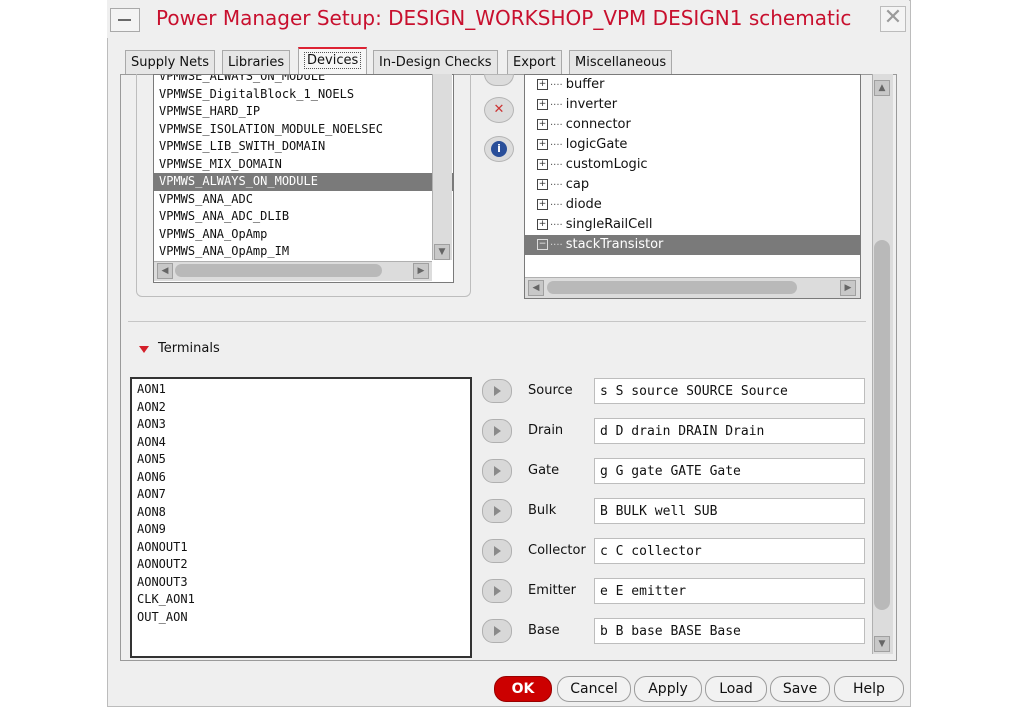  Describe the element at coordinates (692, 205) in the screenshot. I see `tree-item-diode: + ···· diode` at that location.